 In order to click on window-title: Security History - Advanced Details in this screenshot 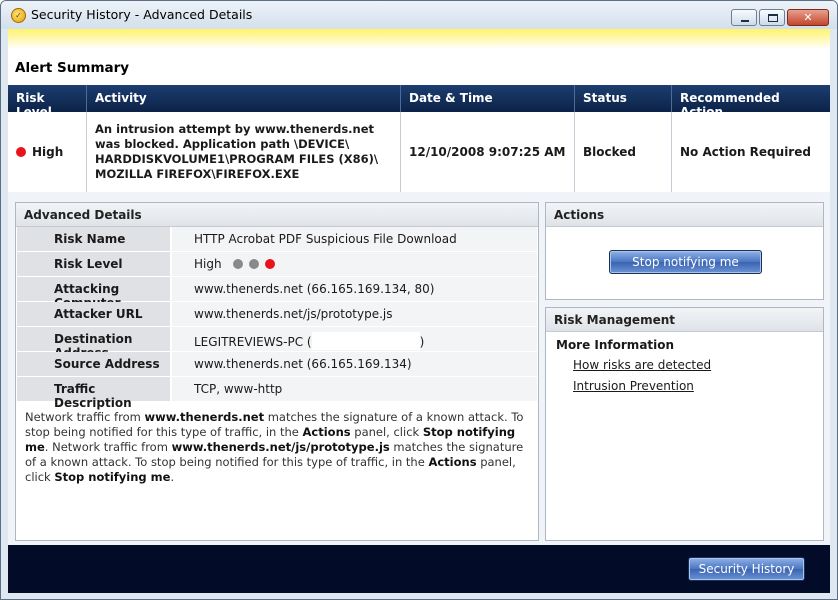, I will do `click(142, 14)`.